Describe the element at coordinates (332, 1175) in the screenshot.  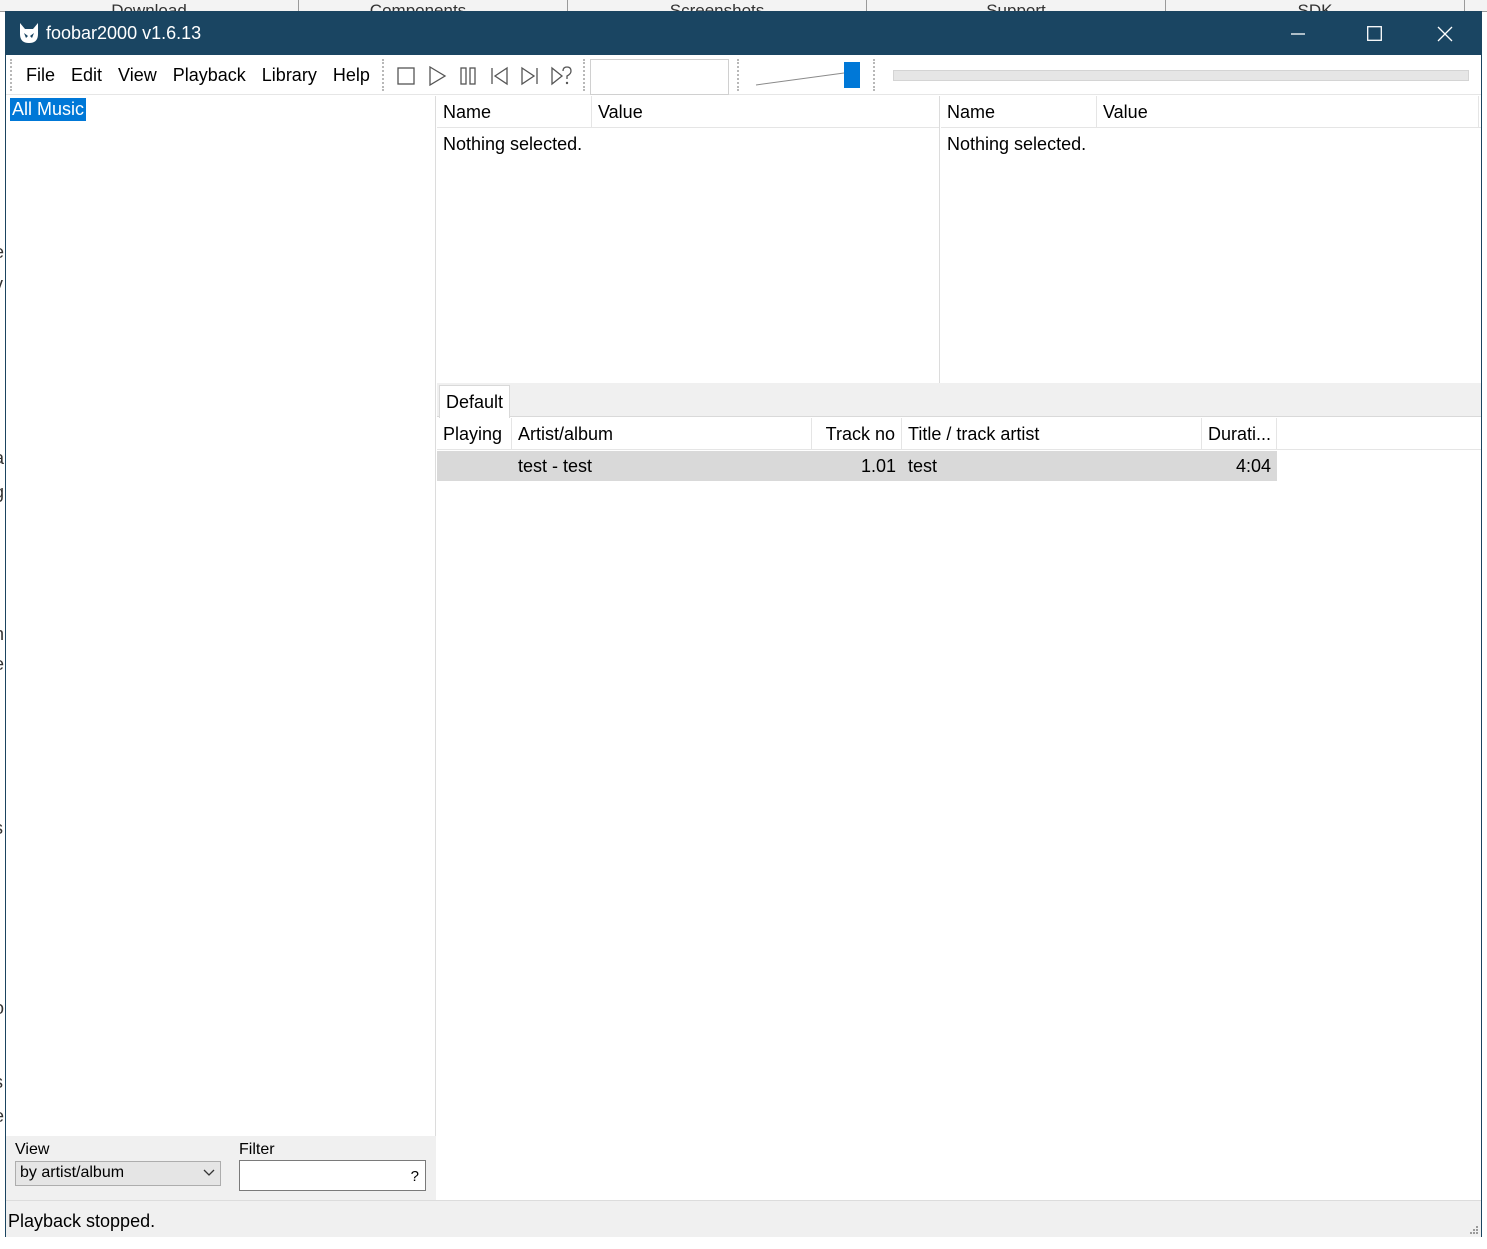
I see `filter-input: ?` at that location.